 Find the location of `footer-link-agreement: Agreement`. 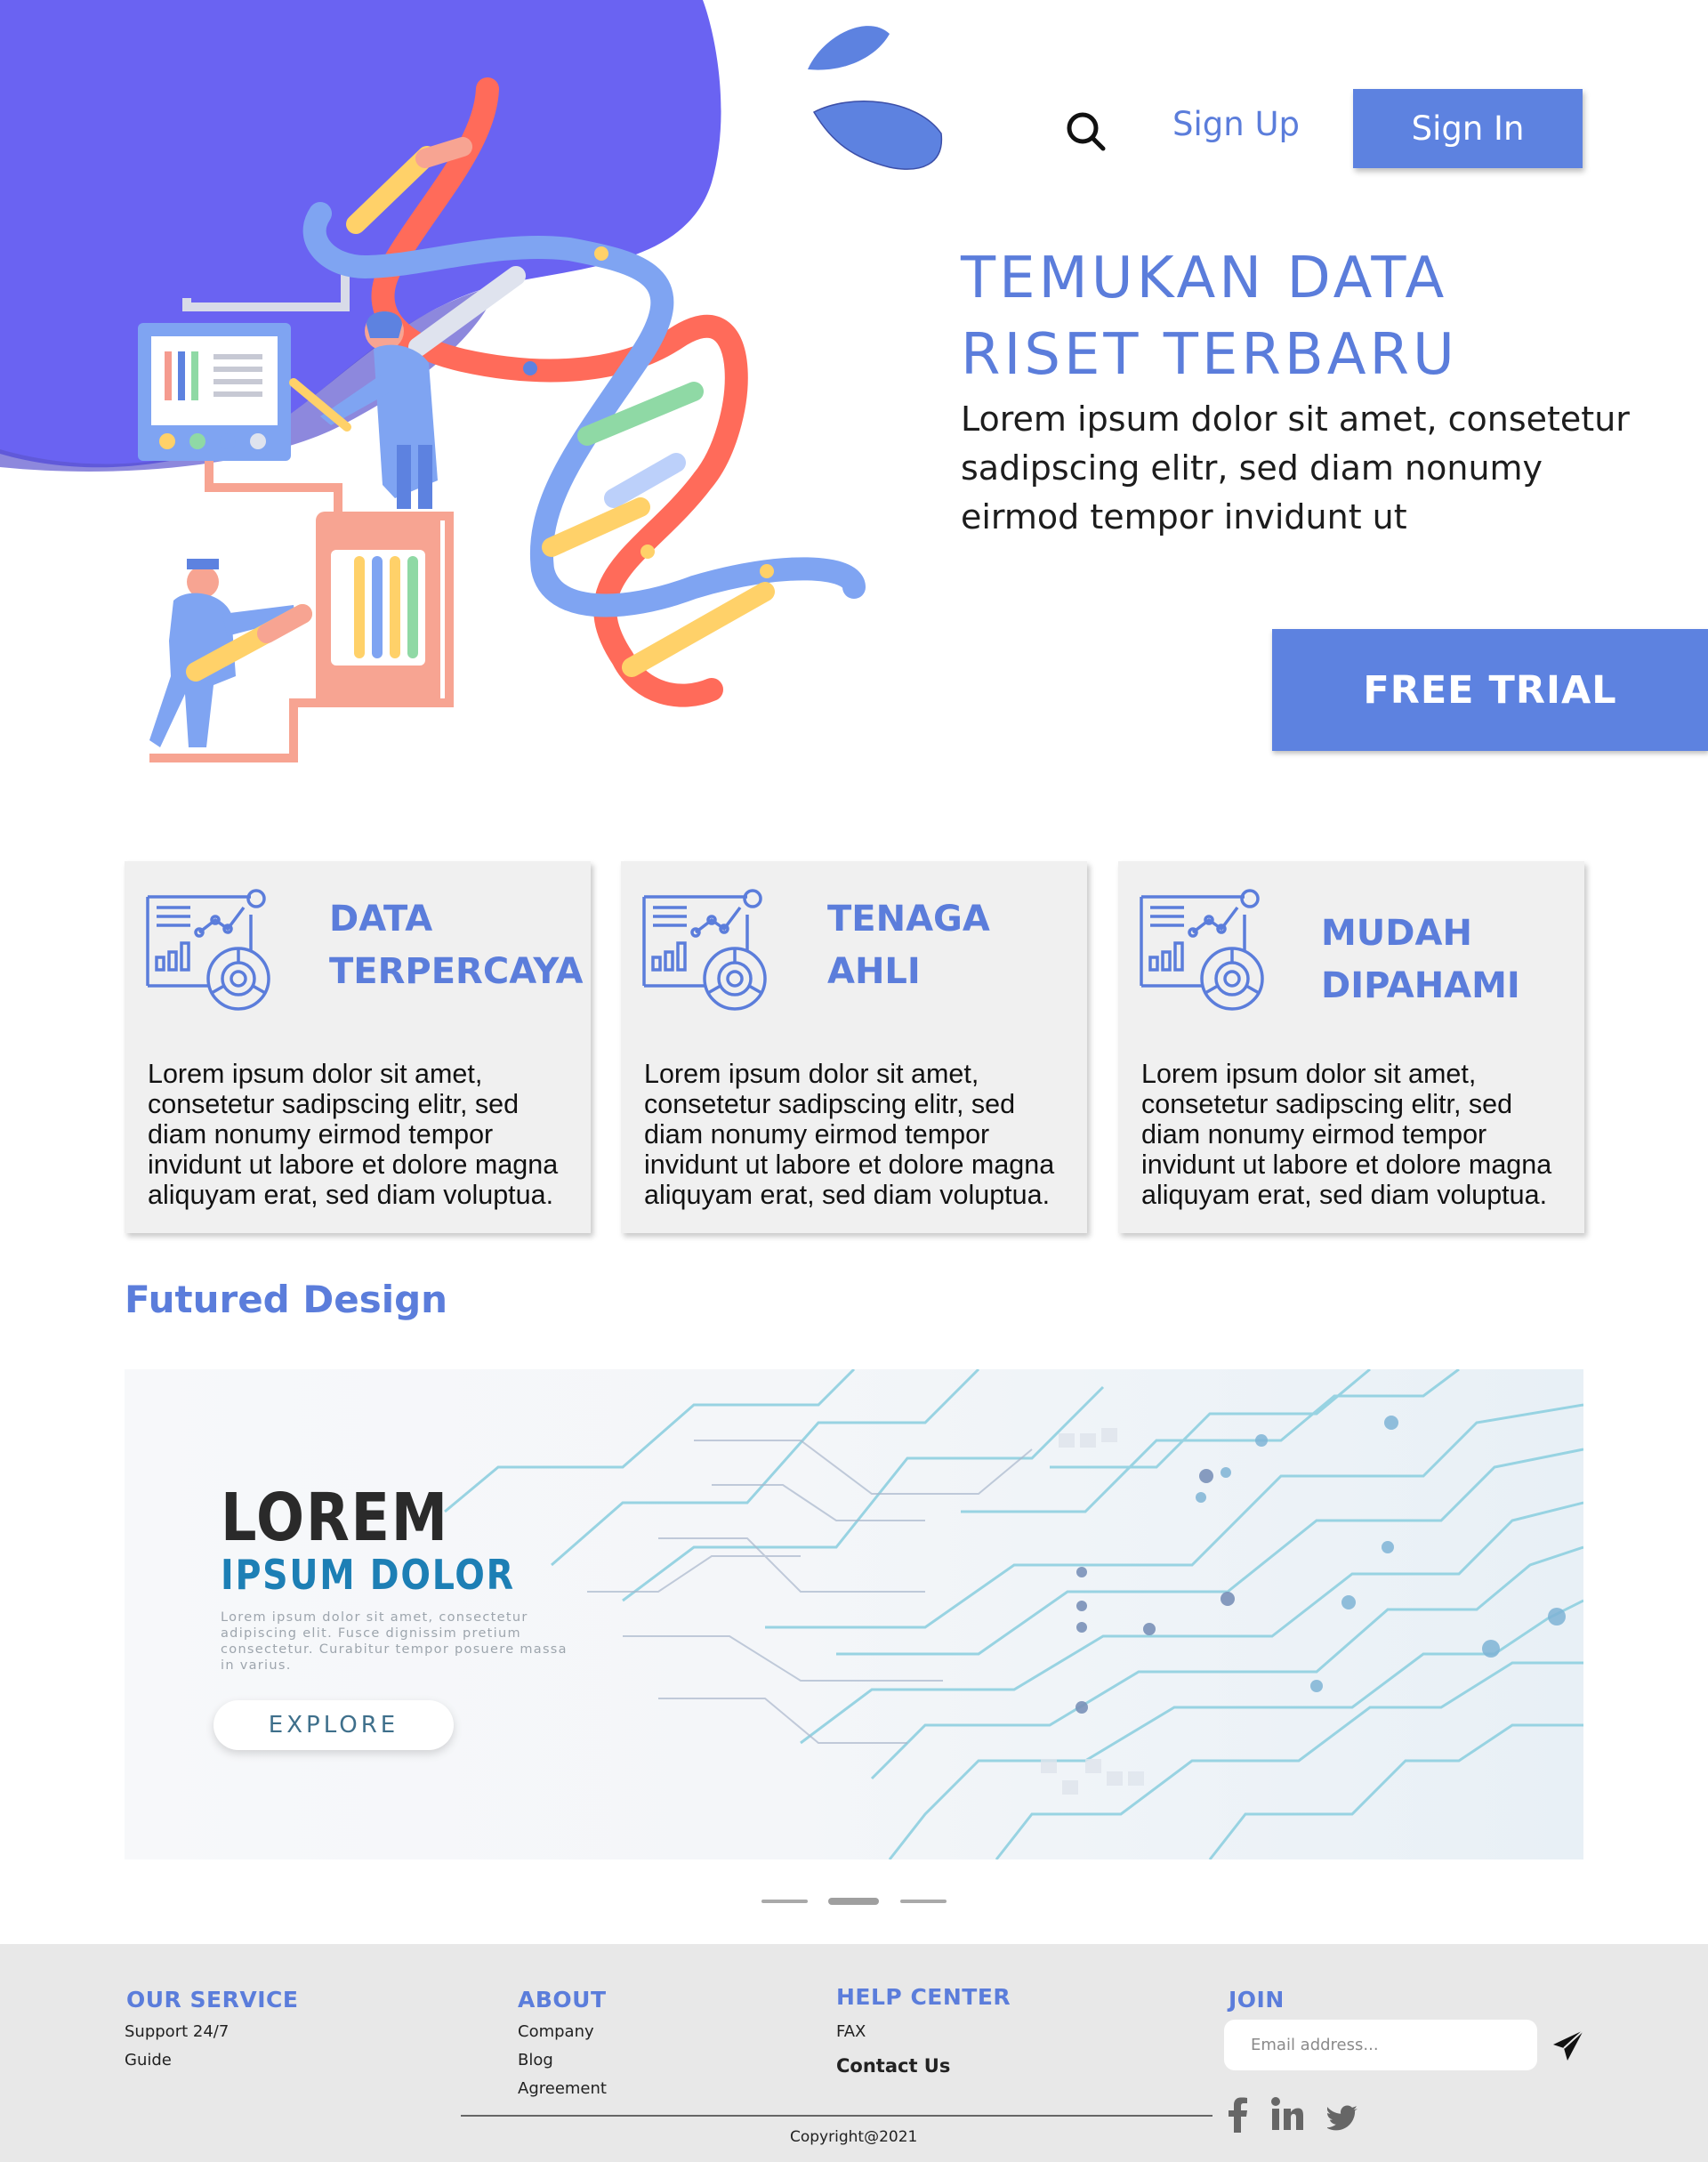

footer-link-agreement: Agreement is located at coordinates (562, 2088).